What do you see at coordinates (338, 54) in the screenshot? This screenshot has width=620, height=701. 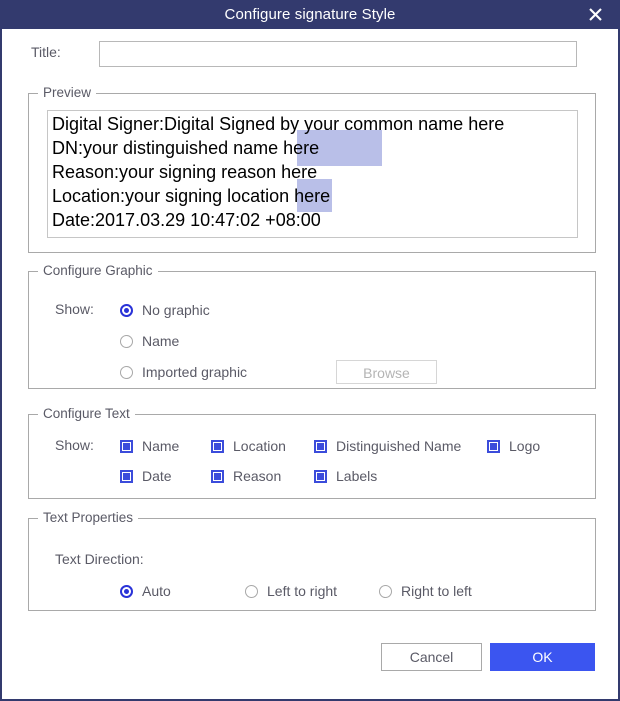 I see `title-input` at bounding box center [338, 54].